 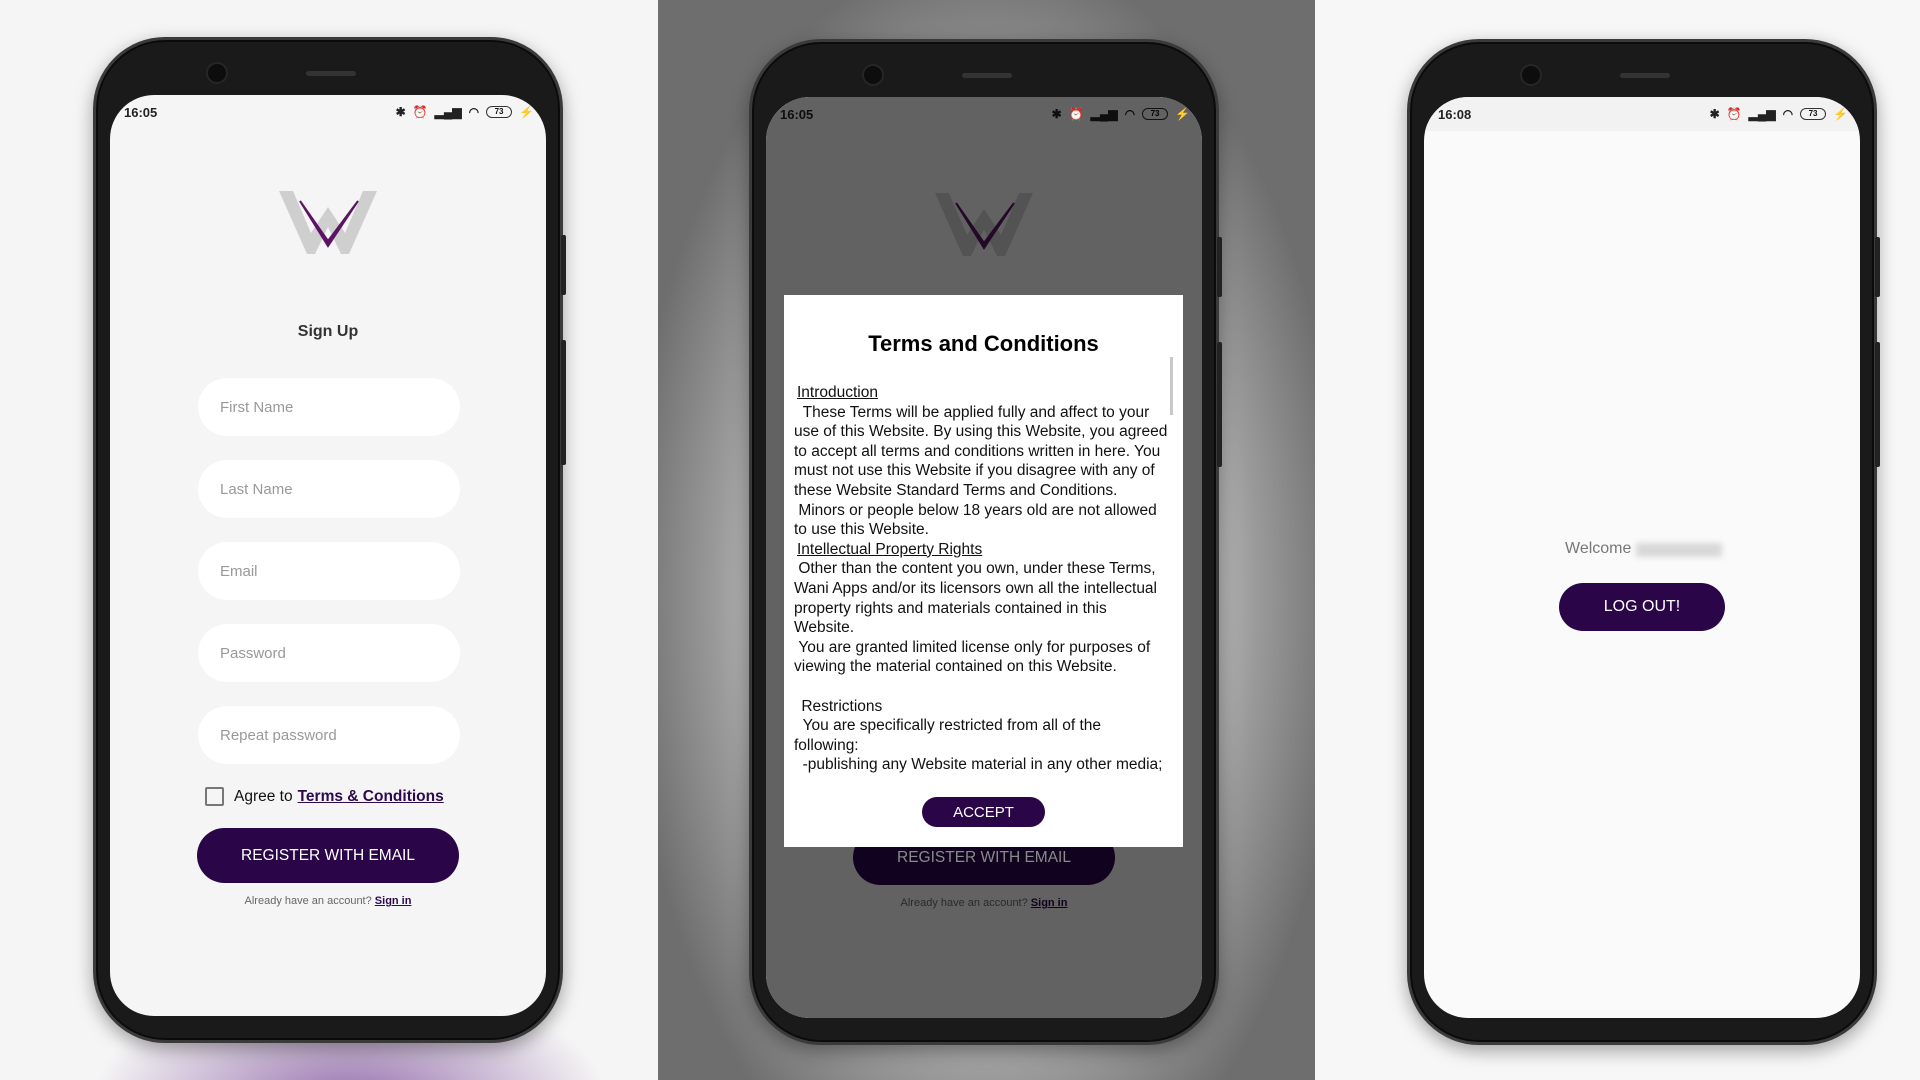 What do you see at coordinates (329, 407) in the screenshot?
I see `first-name-input: First Name` at bounding box center [329, 407].